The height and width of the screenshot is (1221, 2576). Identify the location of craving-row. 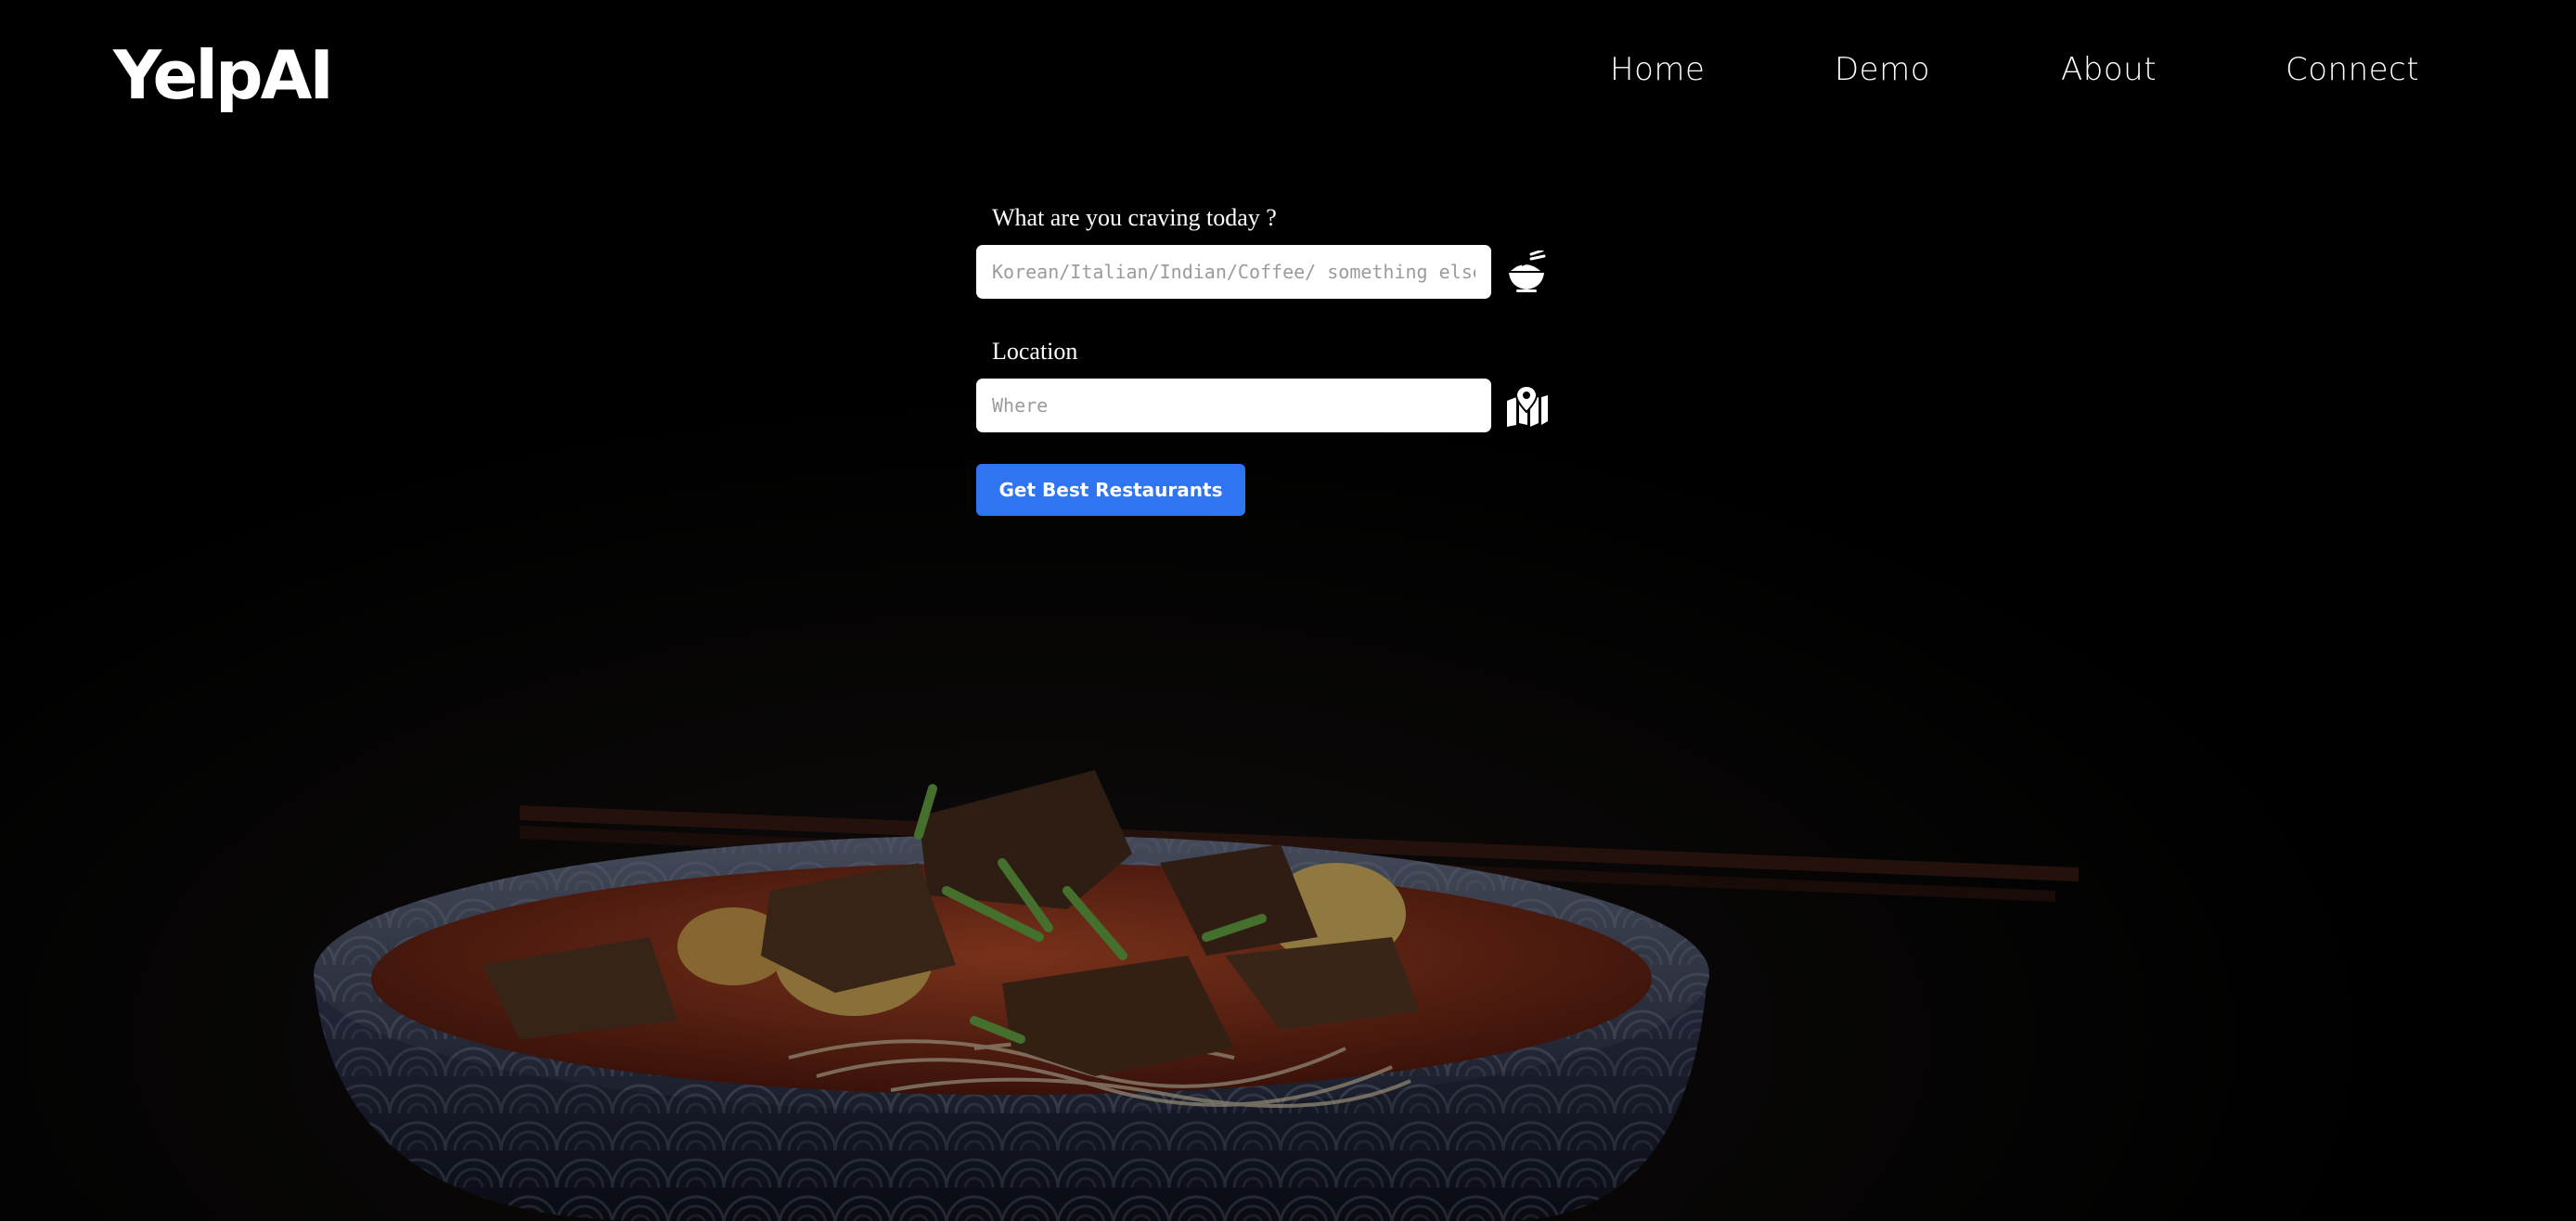
(1264, 272).